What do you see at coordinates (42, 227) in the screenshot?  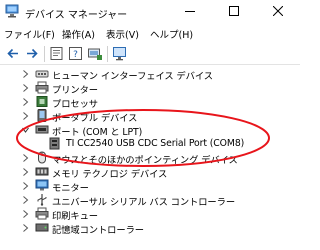 I see `storage-controller-icon` at bounding box center [42, 227].